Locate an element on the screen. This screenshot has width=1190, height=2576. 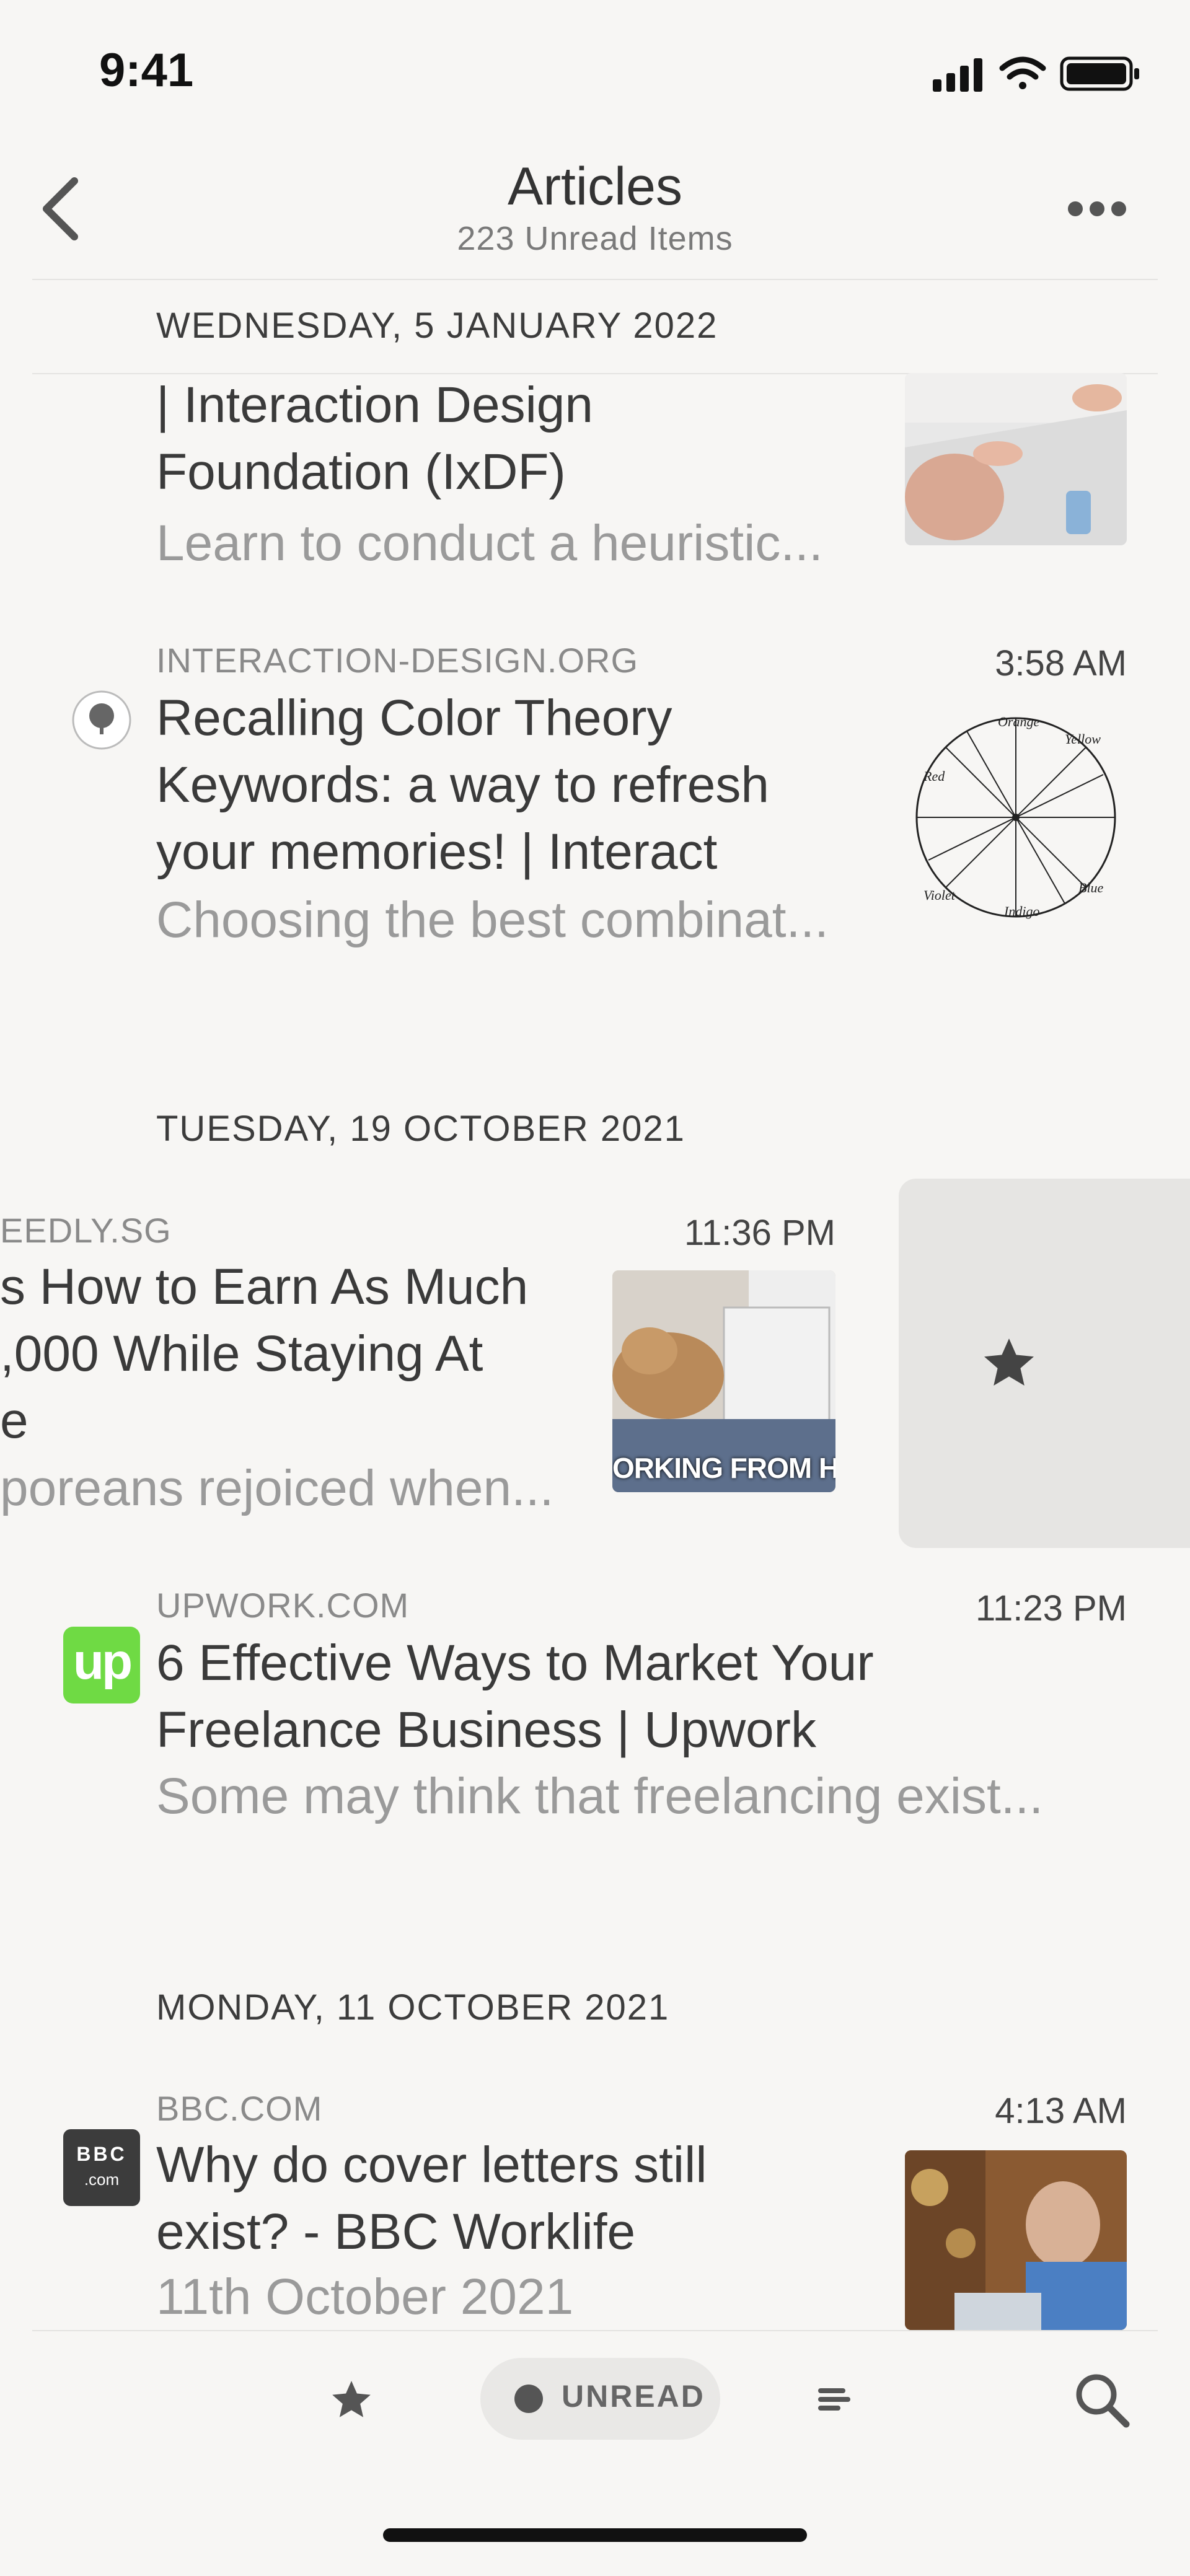
working-from-home-thumbnail: ORKING FROM HOI is located at coordinates (723, 1381).